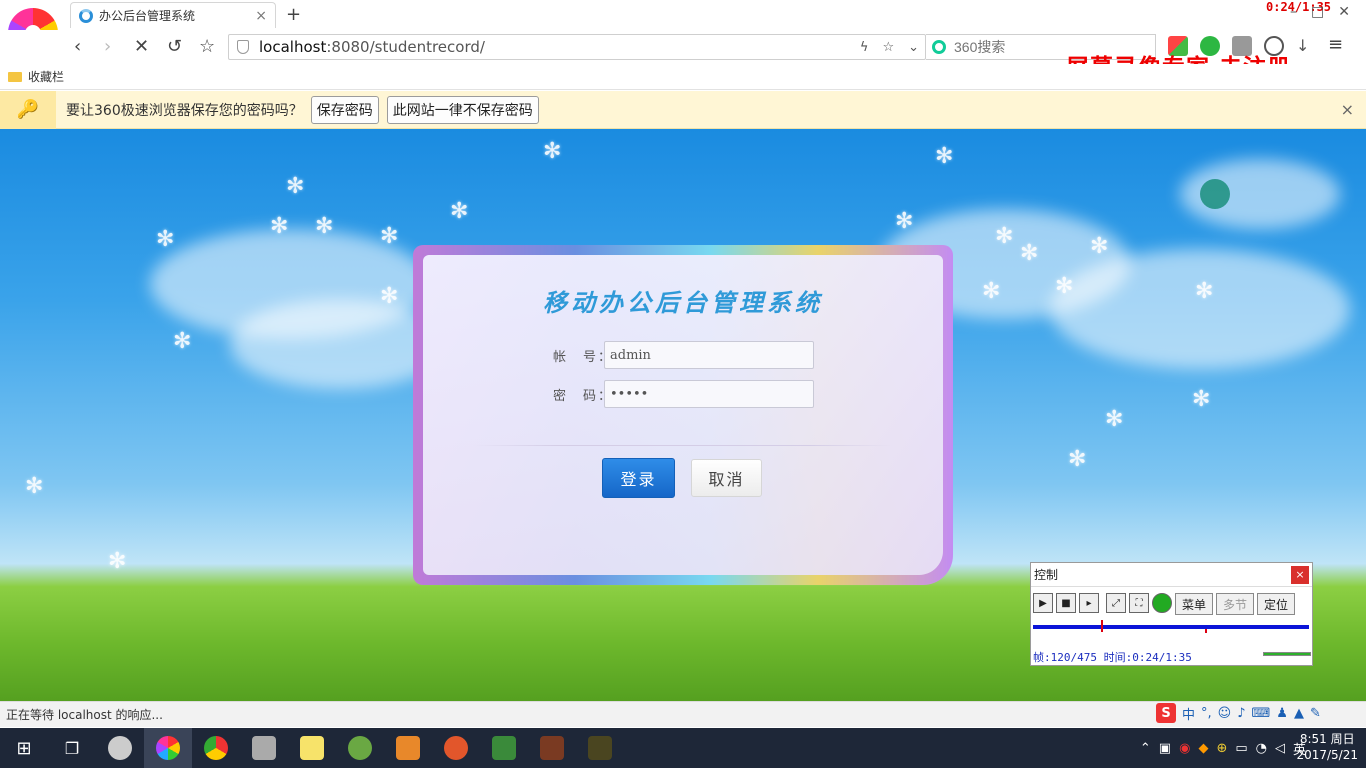 The height and width of the screenshot is (768, 1366). Describe the element at coordinates (1287, 654) in the screenshot. I see `volume-slider` at that location.